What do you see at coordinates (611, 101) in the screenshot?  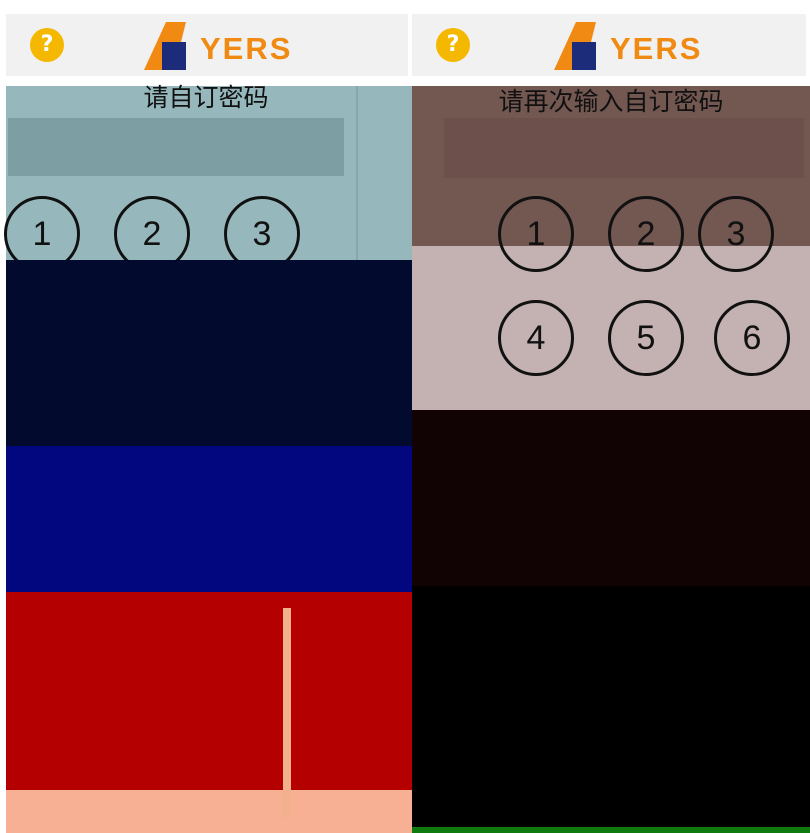 I see `page-title: 请再次输入自订密码` at bounding box center [611, 101].